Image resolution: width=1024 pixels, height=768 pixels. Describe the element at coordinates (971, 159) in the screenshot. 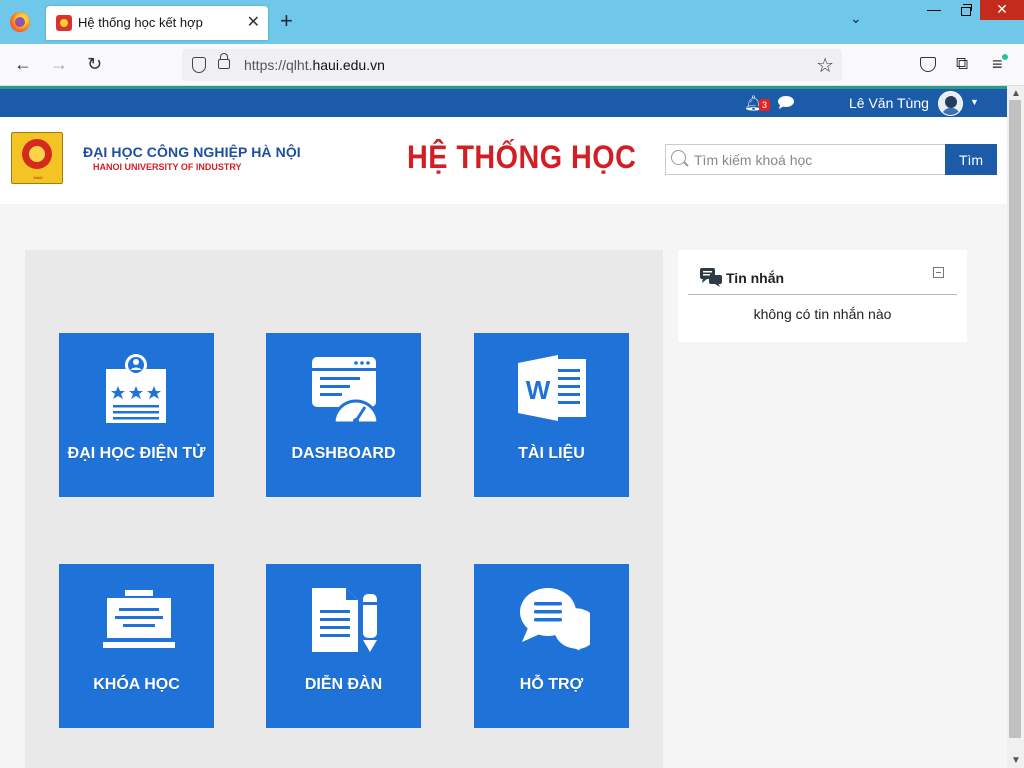

I see `search-button: Tìm` at that location.